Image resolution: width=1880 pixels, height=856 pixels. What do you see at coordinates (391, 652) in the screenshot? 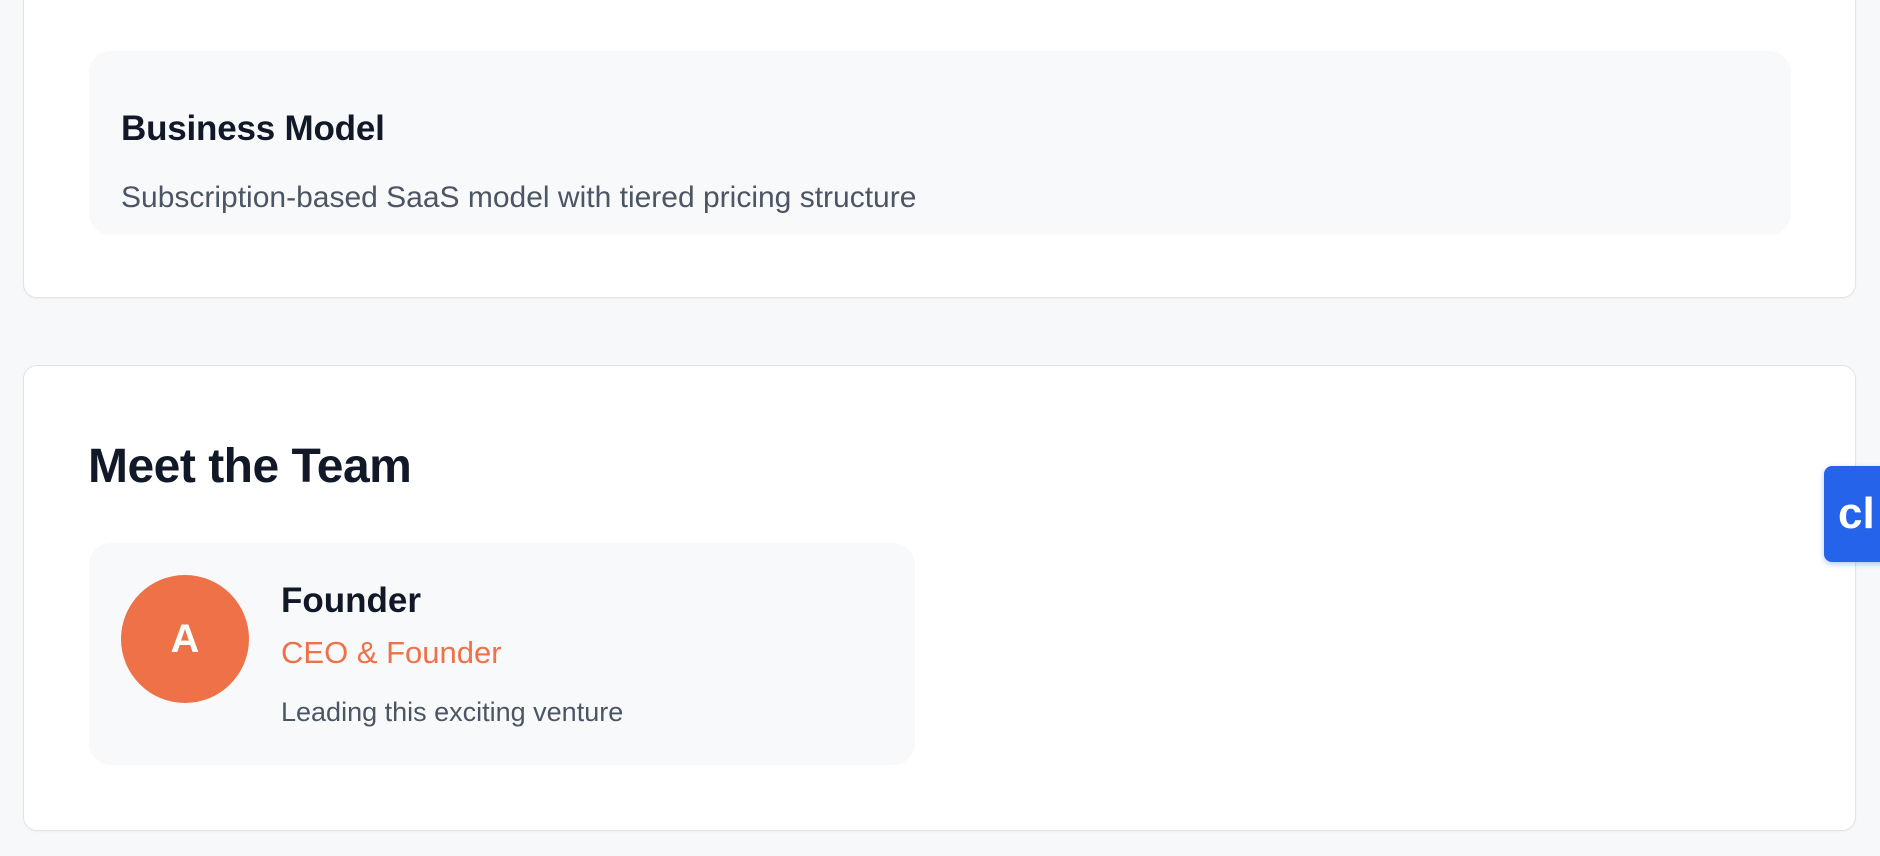
I see `member-role: CEO & Founder` at bounding box center [391, 652].